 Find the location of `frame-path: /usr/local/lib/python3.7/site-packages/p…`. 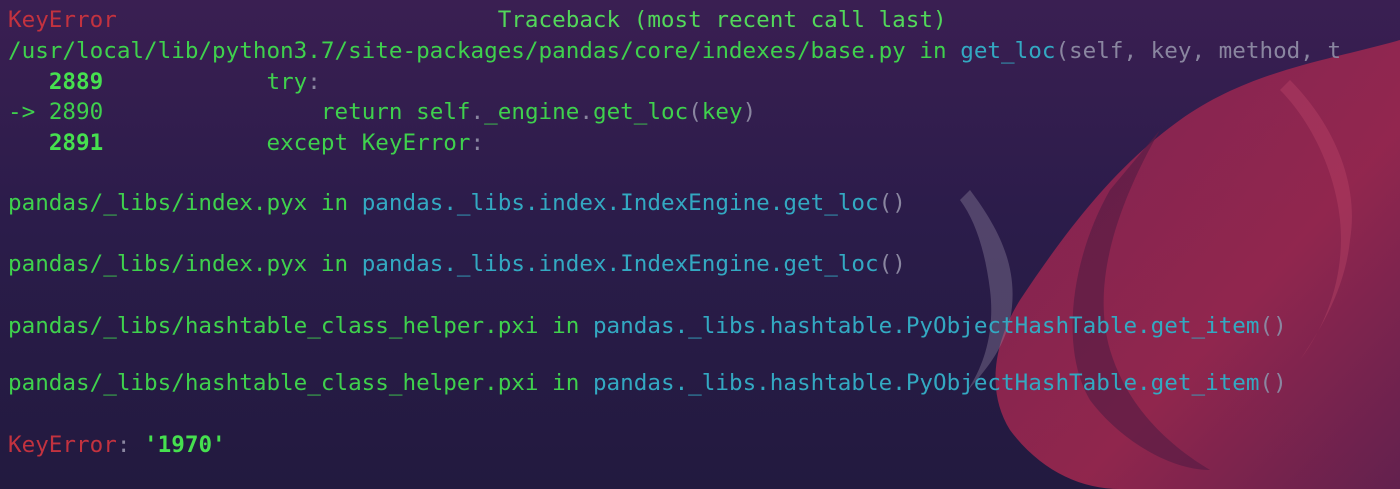

frame-path: /usr/local/lib/python3.7/site-packages/p… is located at coordinates (457, 51).